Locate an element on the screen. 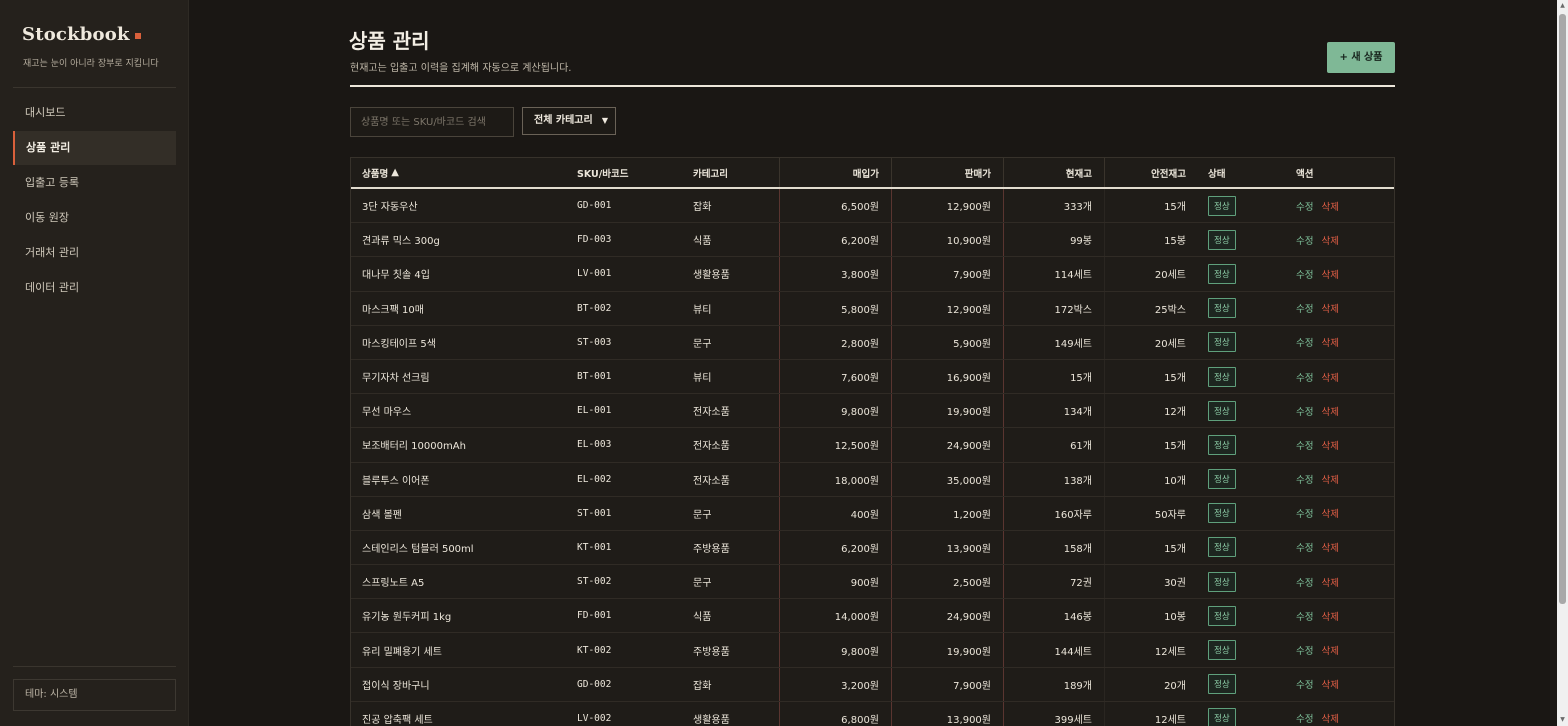 The height and width of the screenshot is (726, 1568). product-buy-price: 900원 is located at coordinates (864, 584).